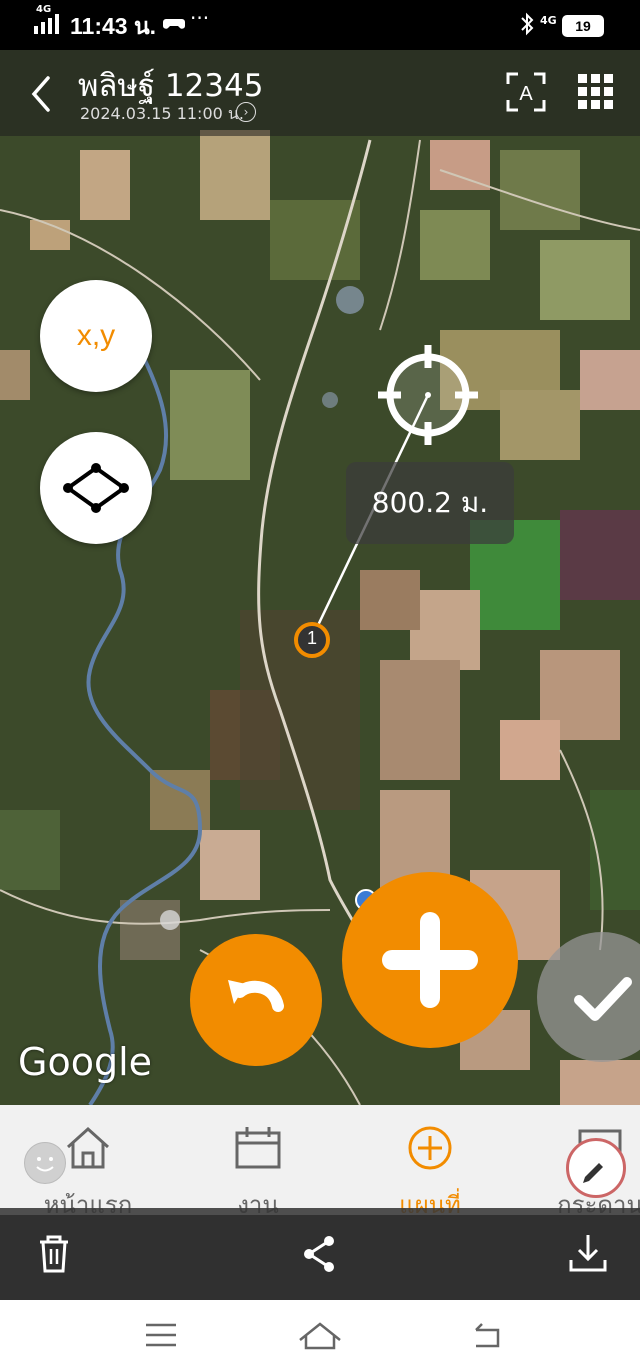  What do you see at coordinates (488, 1335) in the screenshot?
I see `back-nav-icon` at bounding box center [488, 1335].